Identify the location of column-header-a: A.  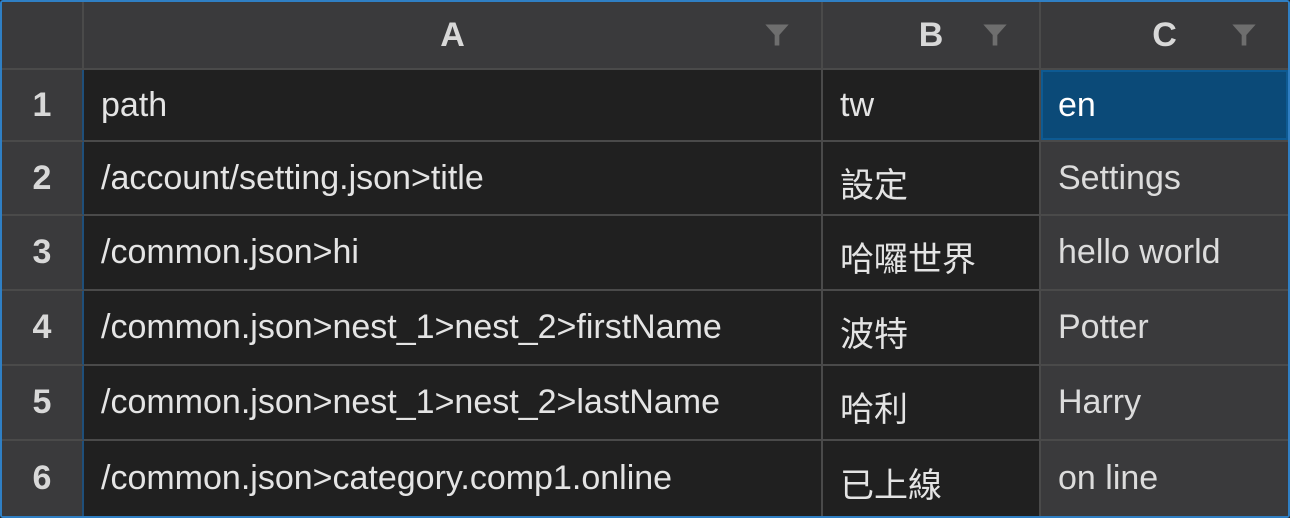
(453, 36).